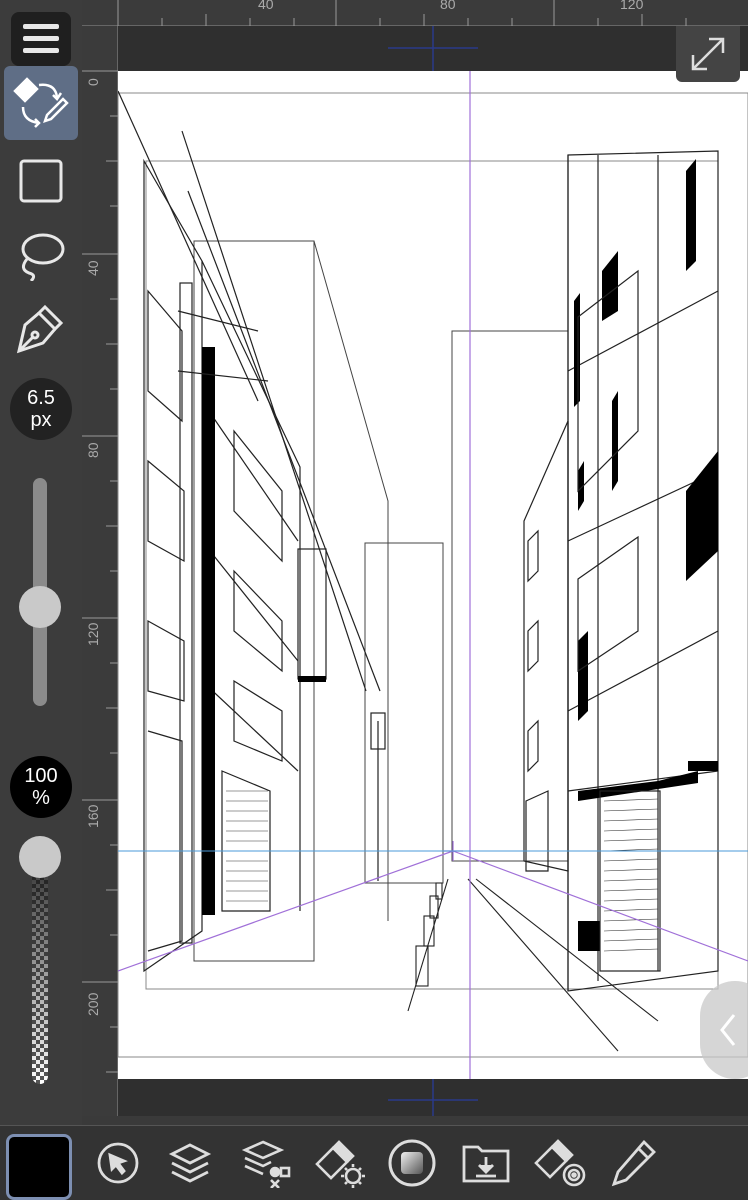  I want to click on pointer-button, so click(118, 1163).